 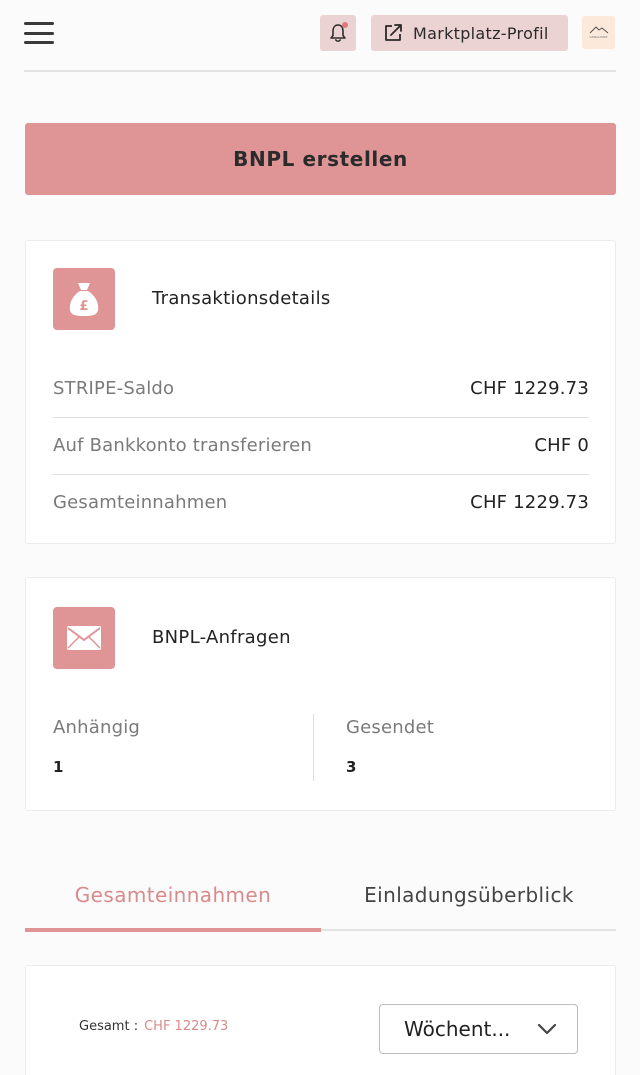 I want to click on sent-label: Gesendet, so click(x=390, y=727).